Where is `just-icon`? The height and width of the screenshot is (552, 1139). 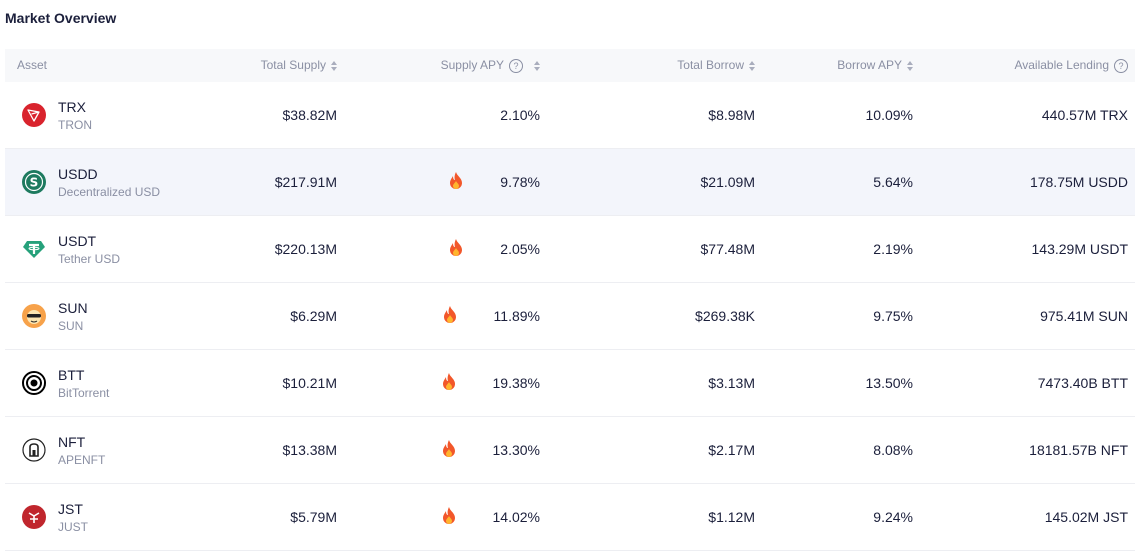
just-icon is located at coordinates (34, 517).